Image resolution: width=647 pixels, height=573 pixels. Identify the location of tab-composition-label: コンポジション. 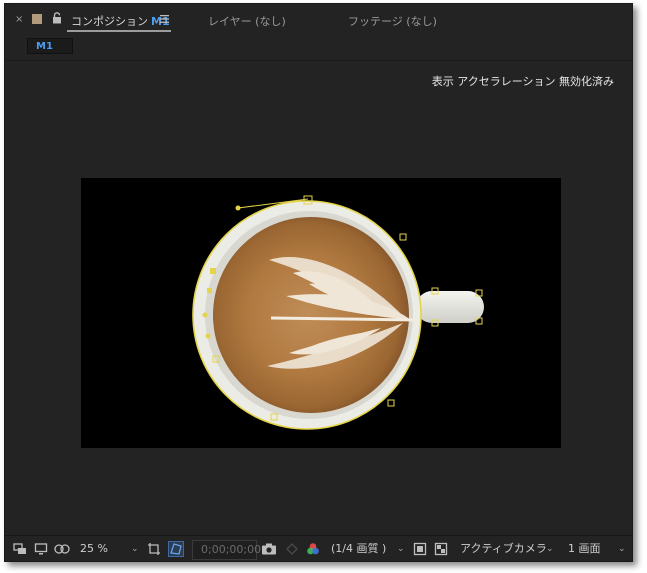
(109, 21).